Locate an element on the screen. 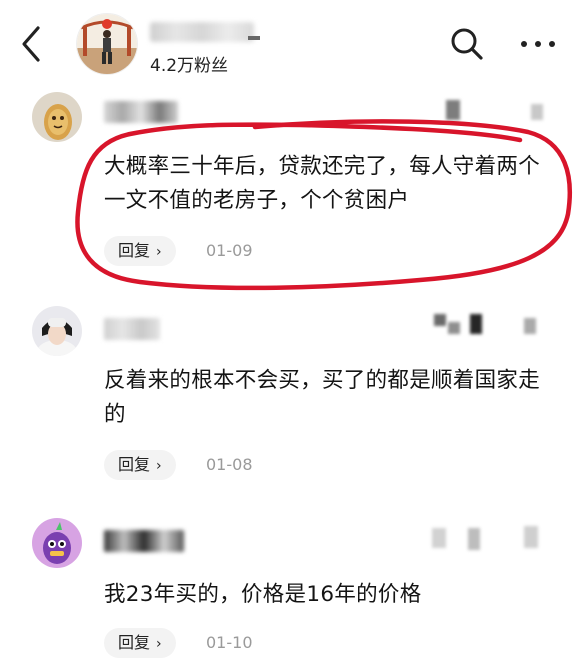 The image size is (580, 671). commenter-avatar is located at coordinates (57, 543).